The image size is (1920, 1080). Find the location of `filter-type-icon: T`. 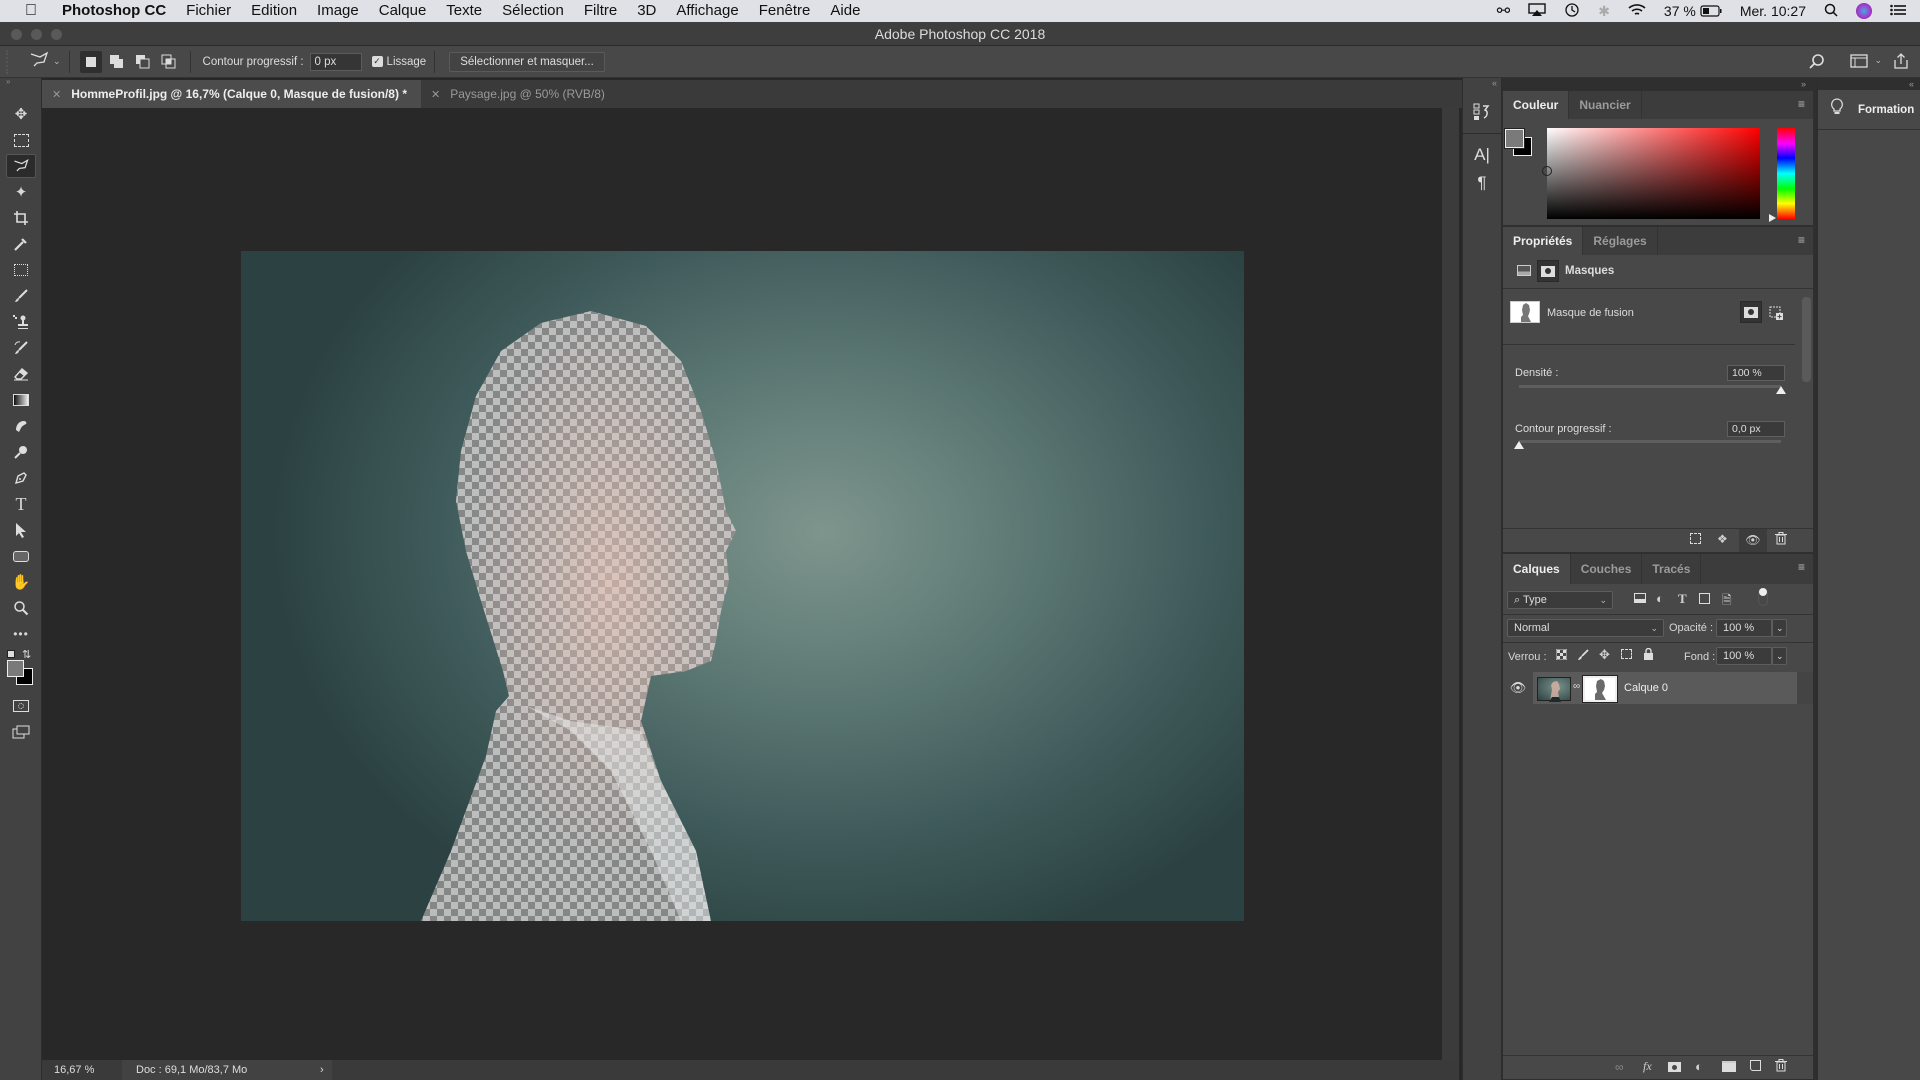

filter-type-icon: T is located at coordinates (1682, 599).